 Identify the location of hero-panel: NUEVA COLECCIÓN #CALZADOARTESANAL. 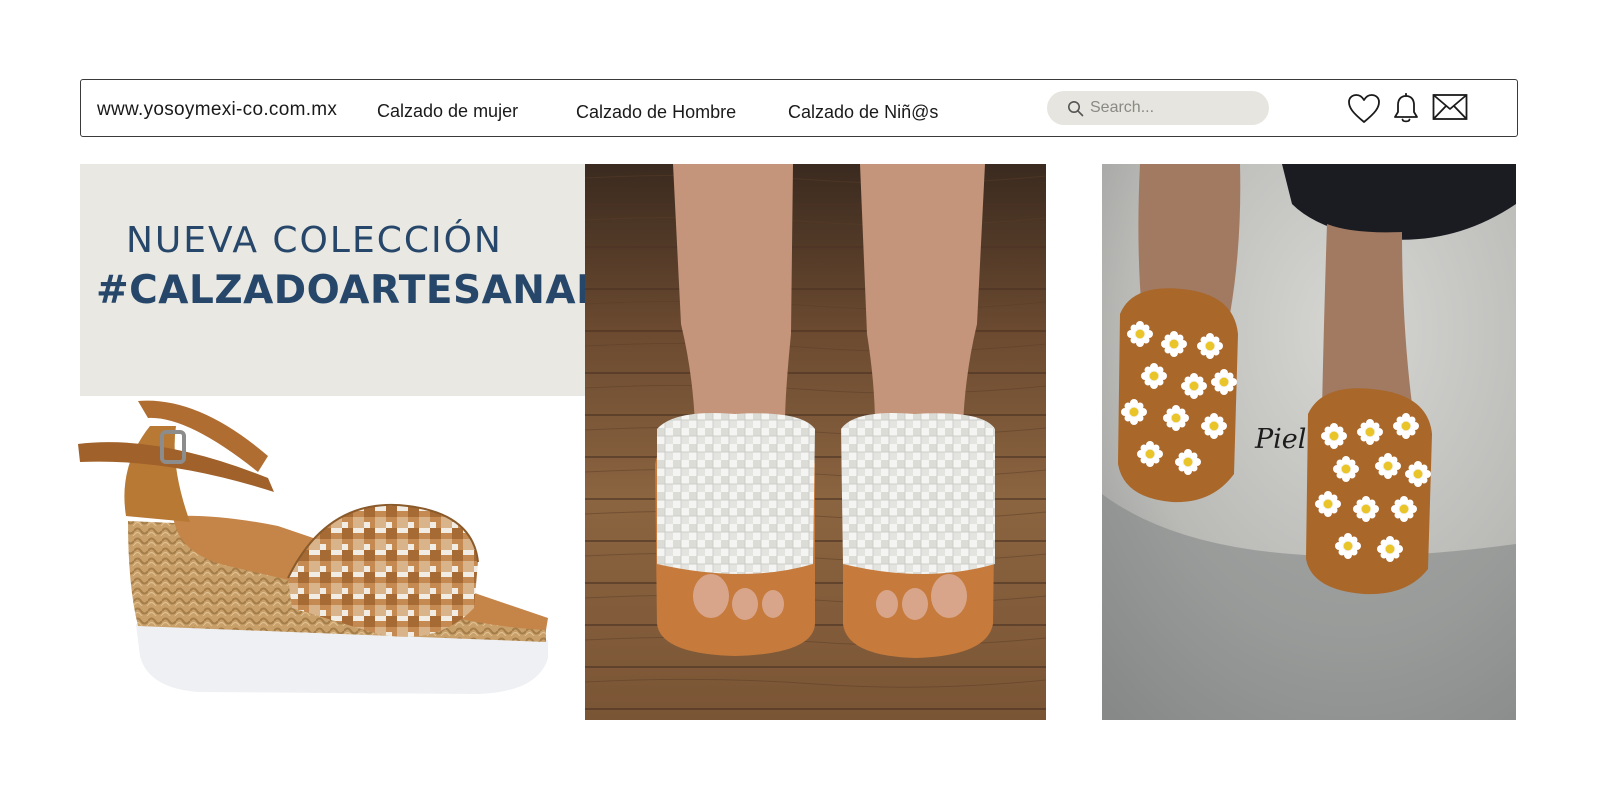
(340, 280).